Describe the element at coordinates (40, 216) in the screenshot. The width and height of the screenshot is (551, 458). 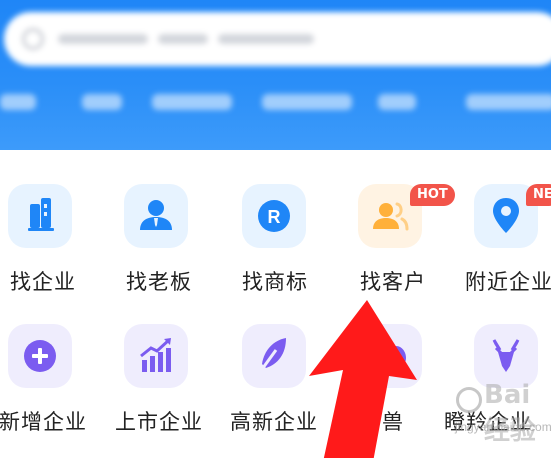
I see `building-icon` at that location.